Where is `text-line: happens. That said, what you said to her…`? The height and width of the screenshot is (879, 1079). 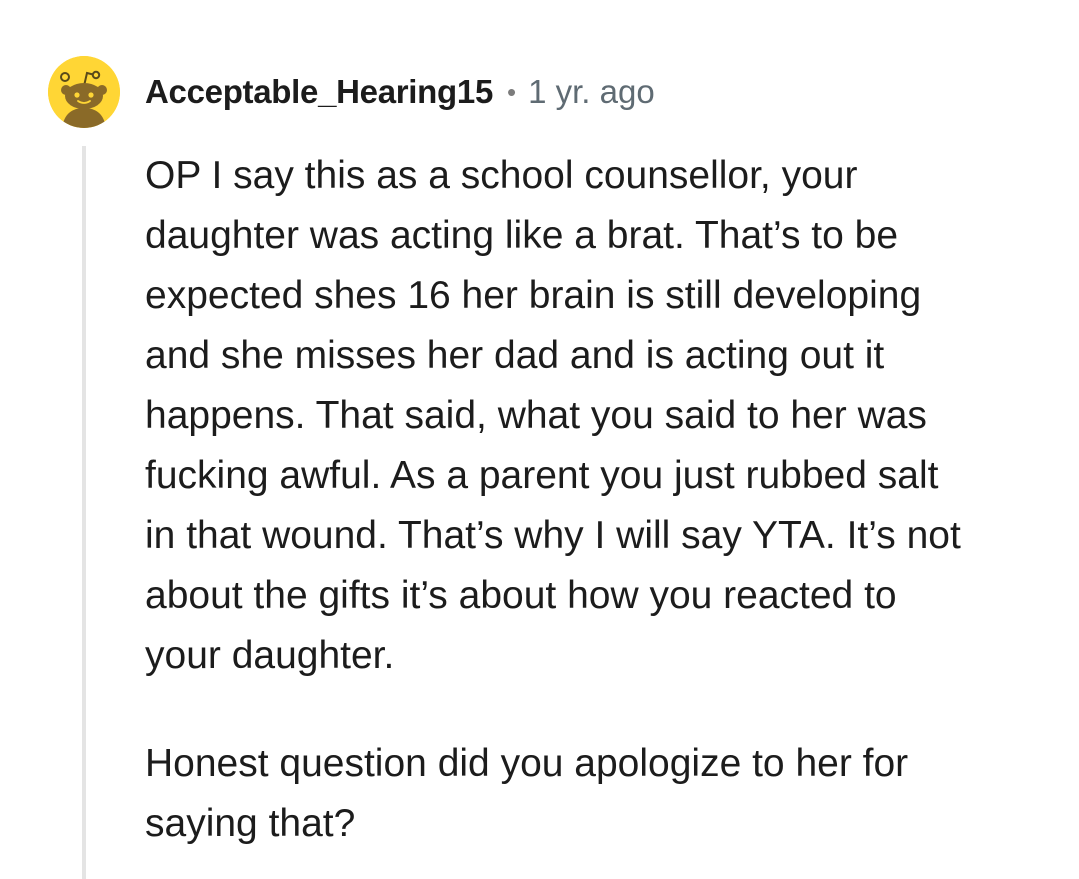
text-line: happens. That said, what you said to her… is located at coordinates (536, 415).